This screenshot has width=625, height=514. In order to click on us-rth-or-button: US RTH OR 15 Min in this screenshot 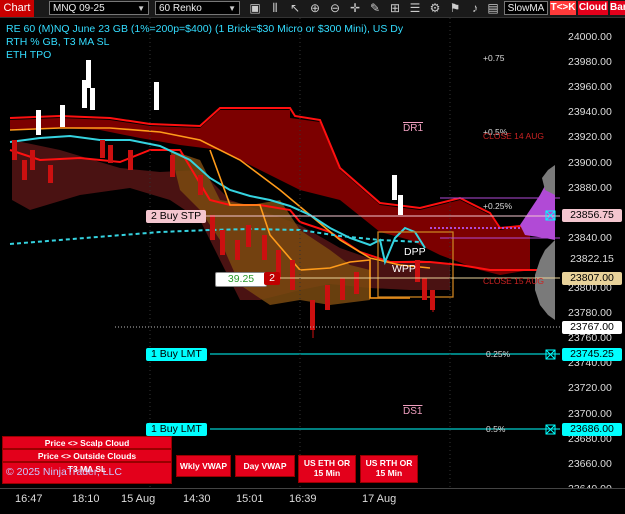, I will do `click(389, 469)`.